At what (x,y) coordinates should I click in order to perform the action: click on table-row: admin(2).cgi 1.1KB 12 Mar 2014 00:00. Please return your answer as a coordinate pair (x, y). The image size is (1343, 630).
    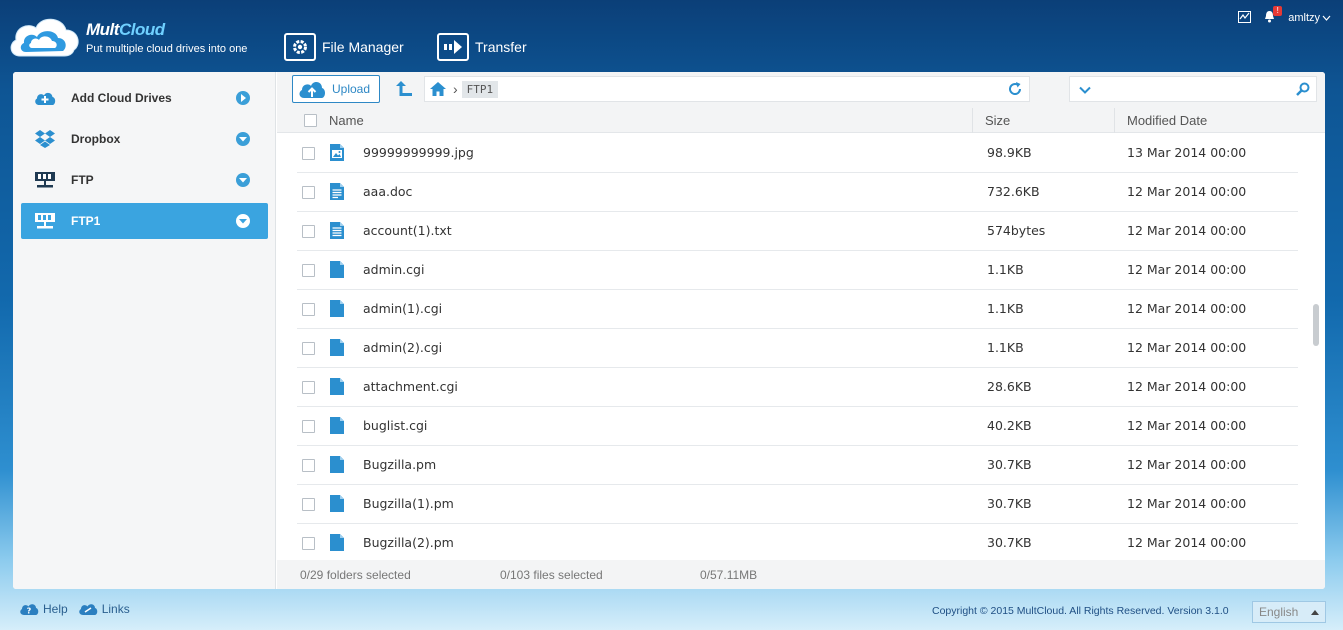
    Looking at the image, I should click on (797, 348).